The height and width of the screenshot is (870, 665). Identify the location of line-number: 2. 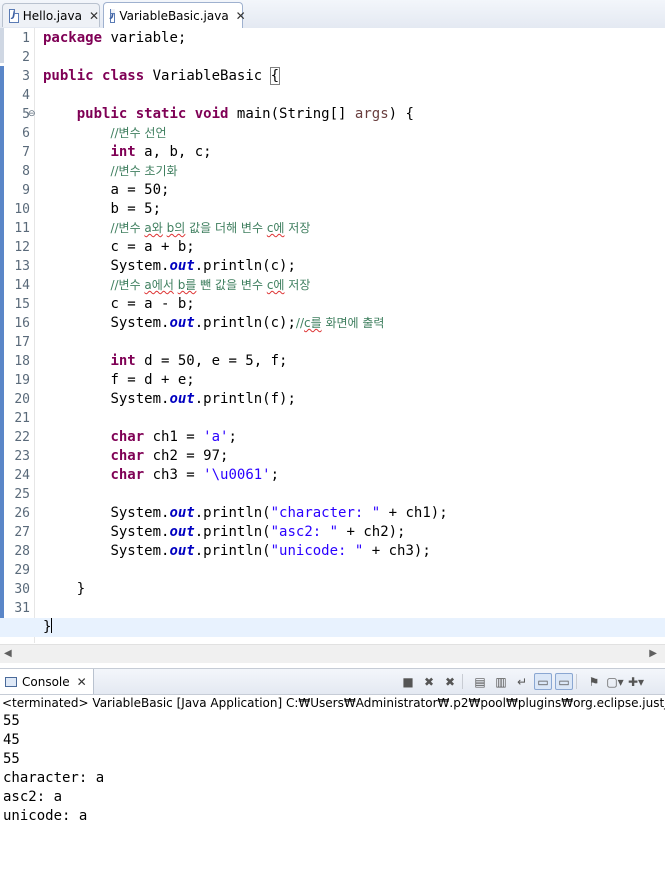
(26, 57).